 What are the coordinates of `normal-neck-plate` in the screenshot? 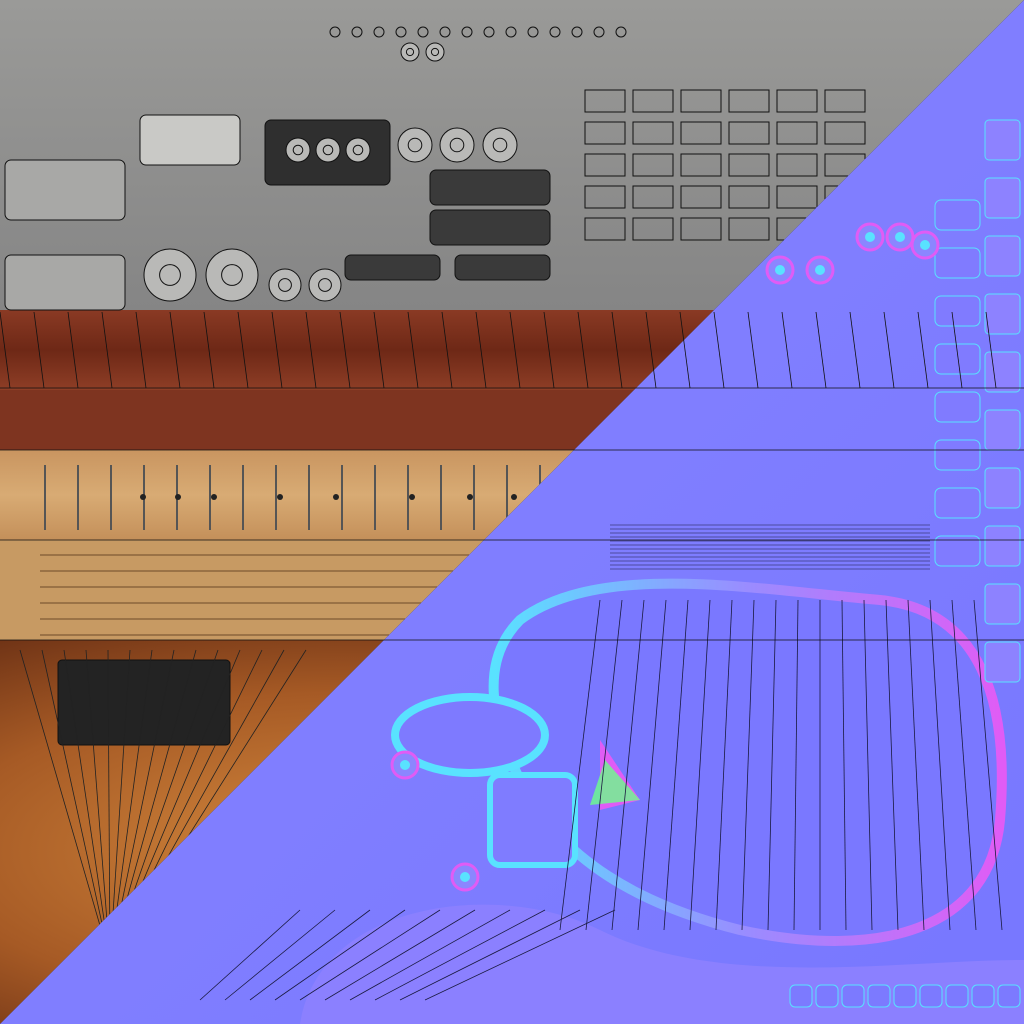 It's located at (532, 820).